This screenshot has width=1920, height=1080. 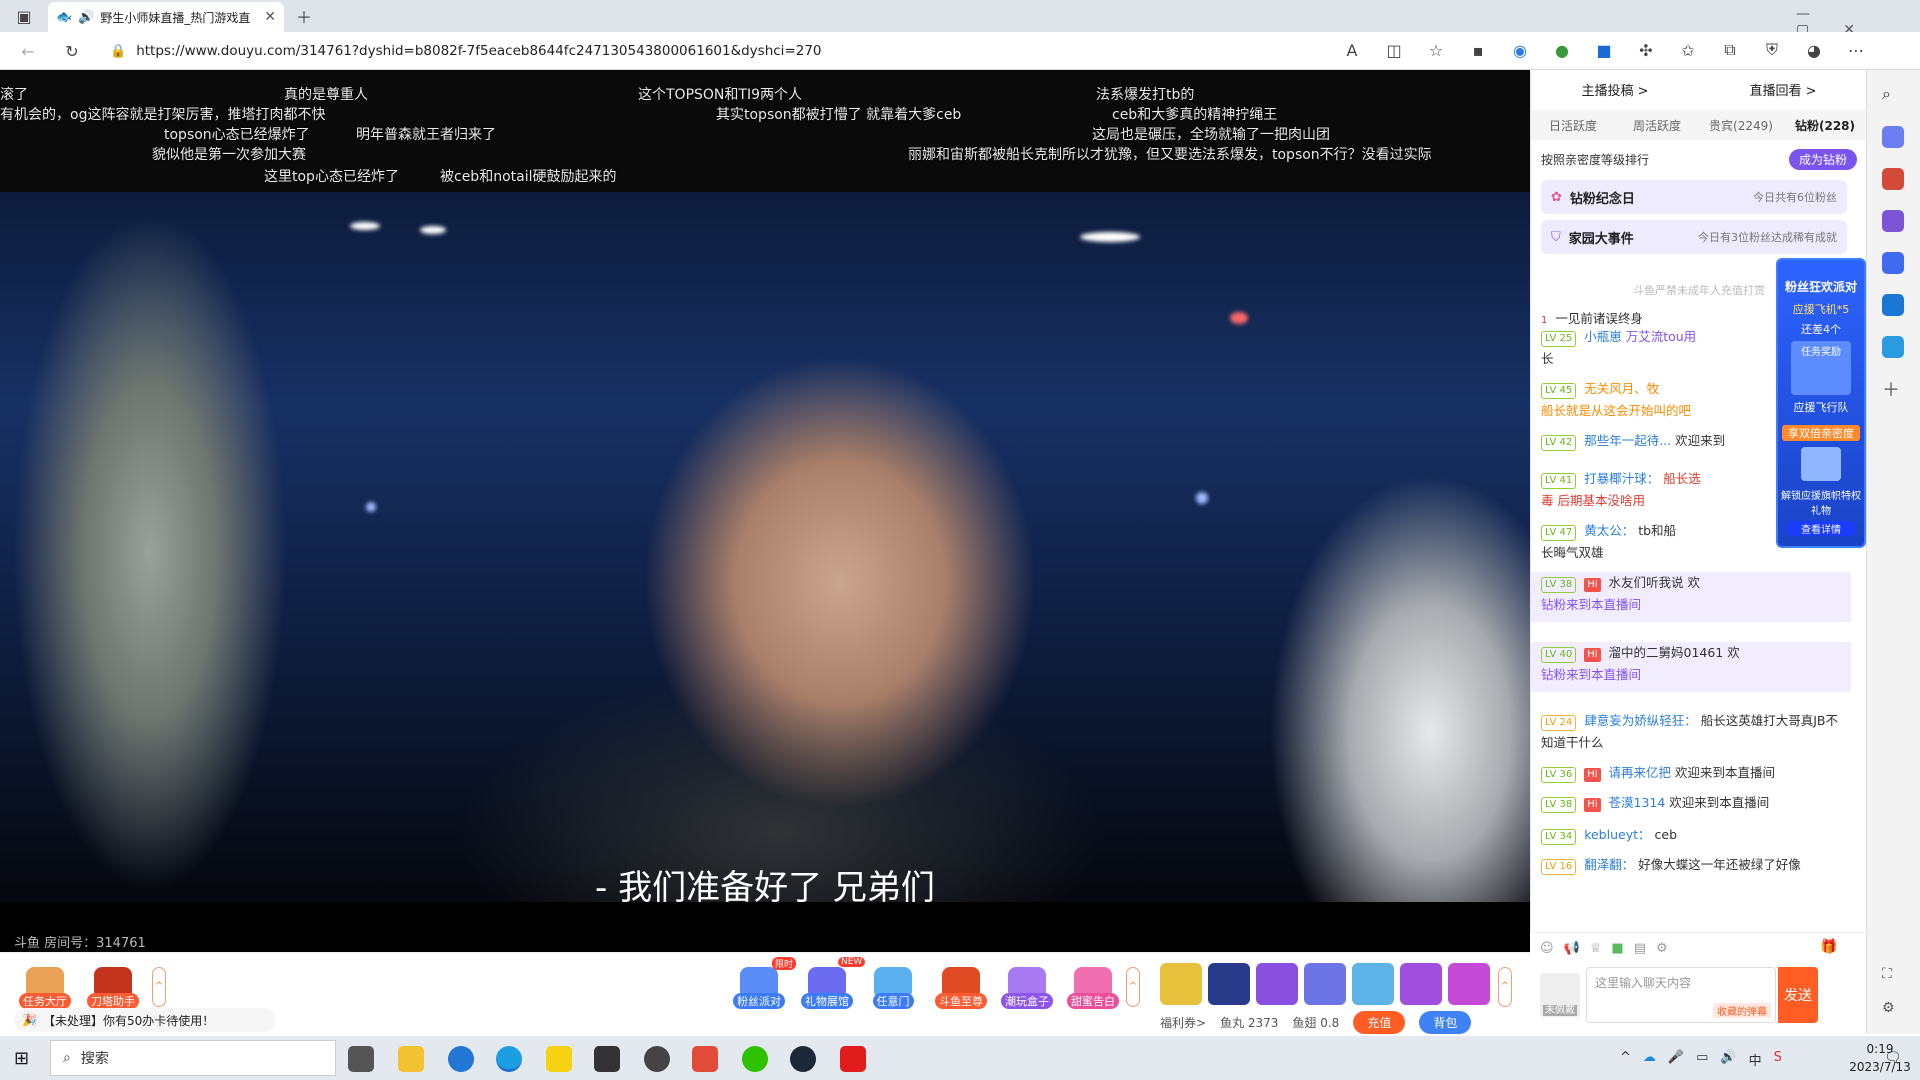 I want to click on wechat-icon, so click(x=755, y=1059).